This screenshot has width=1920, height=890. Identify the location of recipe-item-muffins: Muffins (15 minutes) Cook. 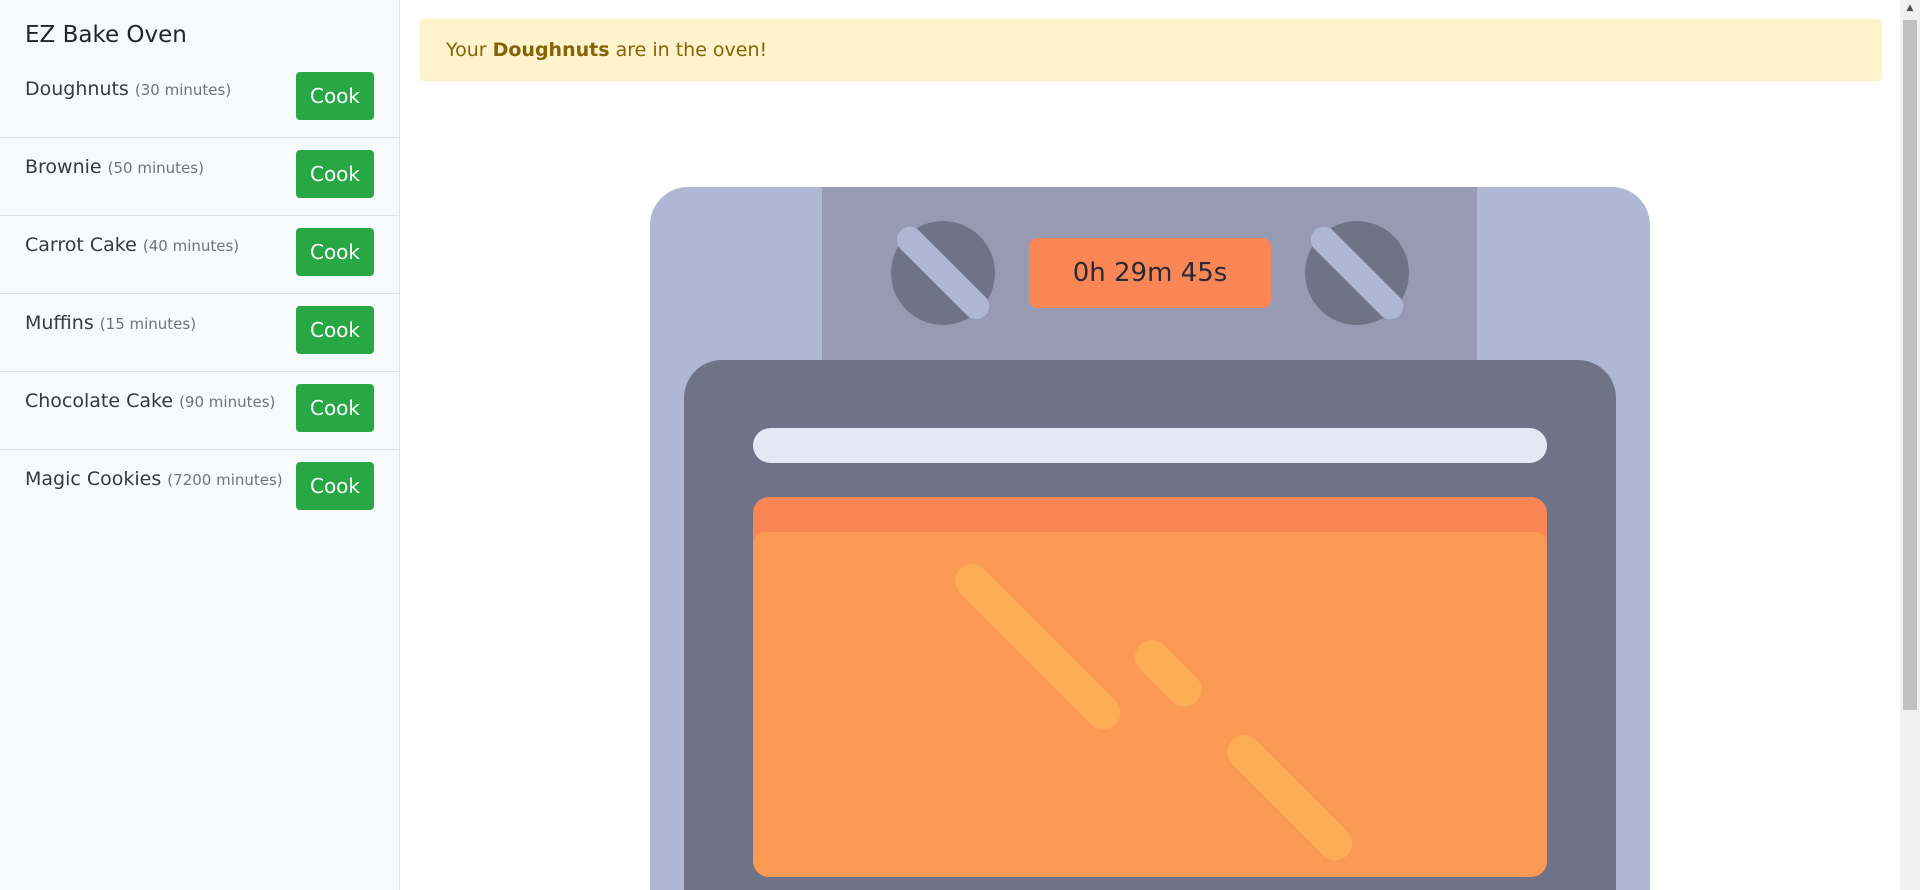
(199, 333).